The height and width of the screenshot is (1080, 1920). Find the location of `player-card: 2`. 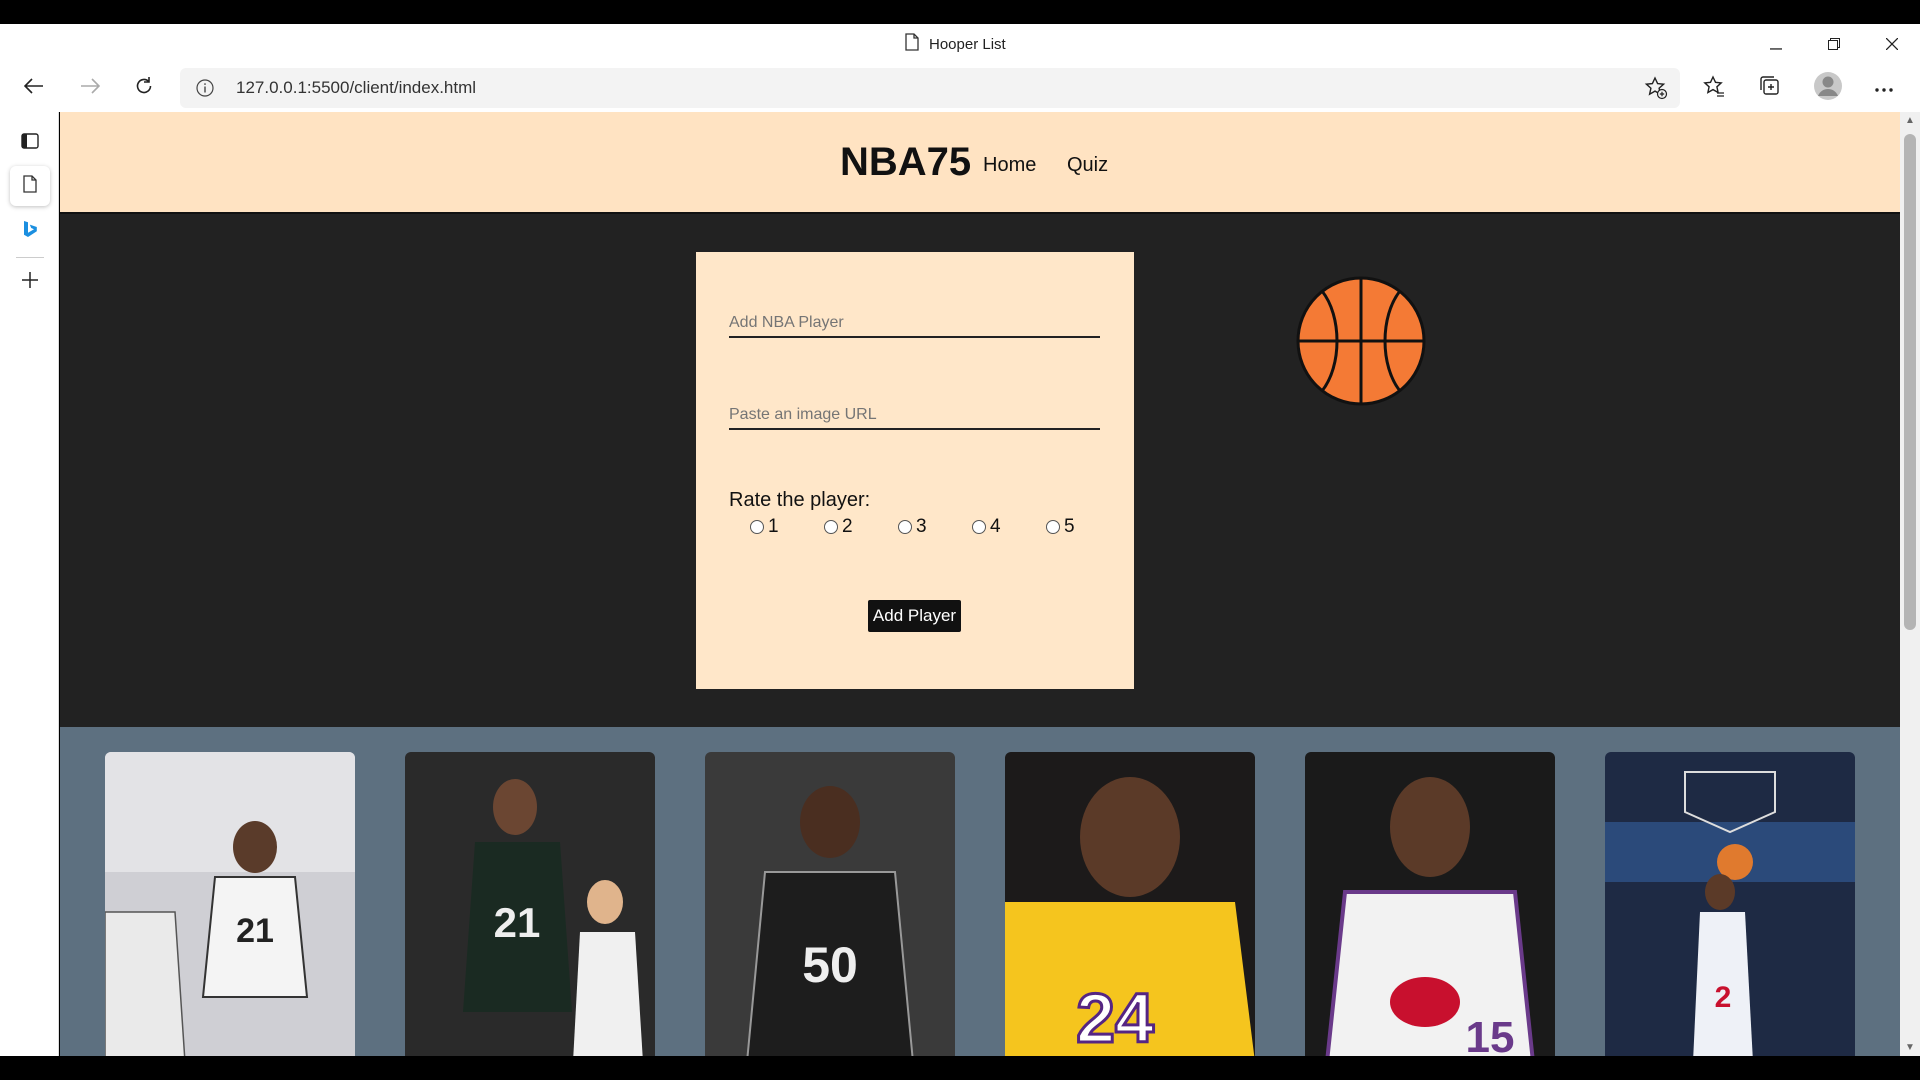

player-card: 2 is located at coordinates (1730, 904).